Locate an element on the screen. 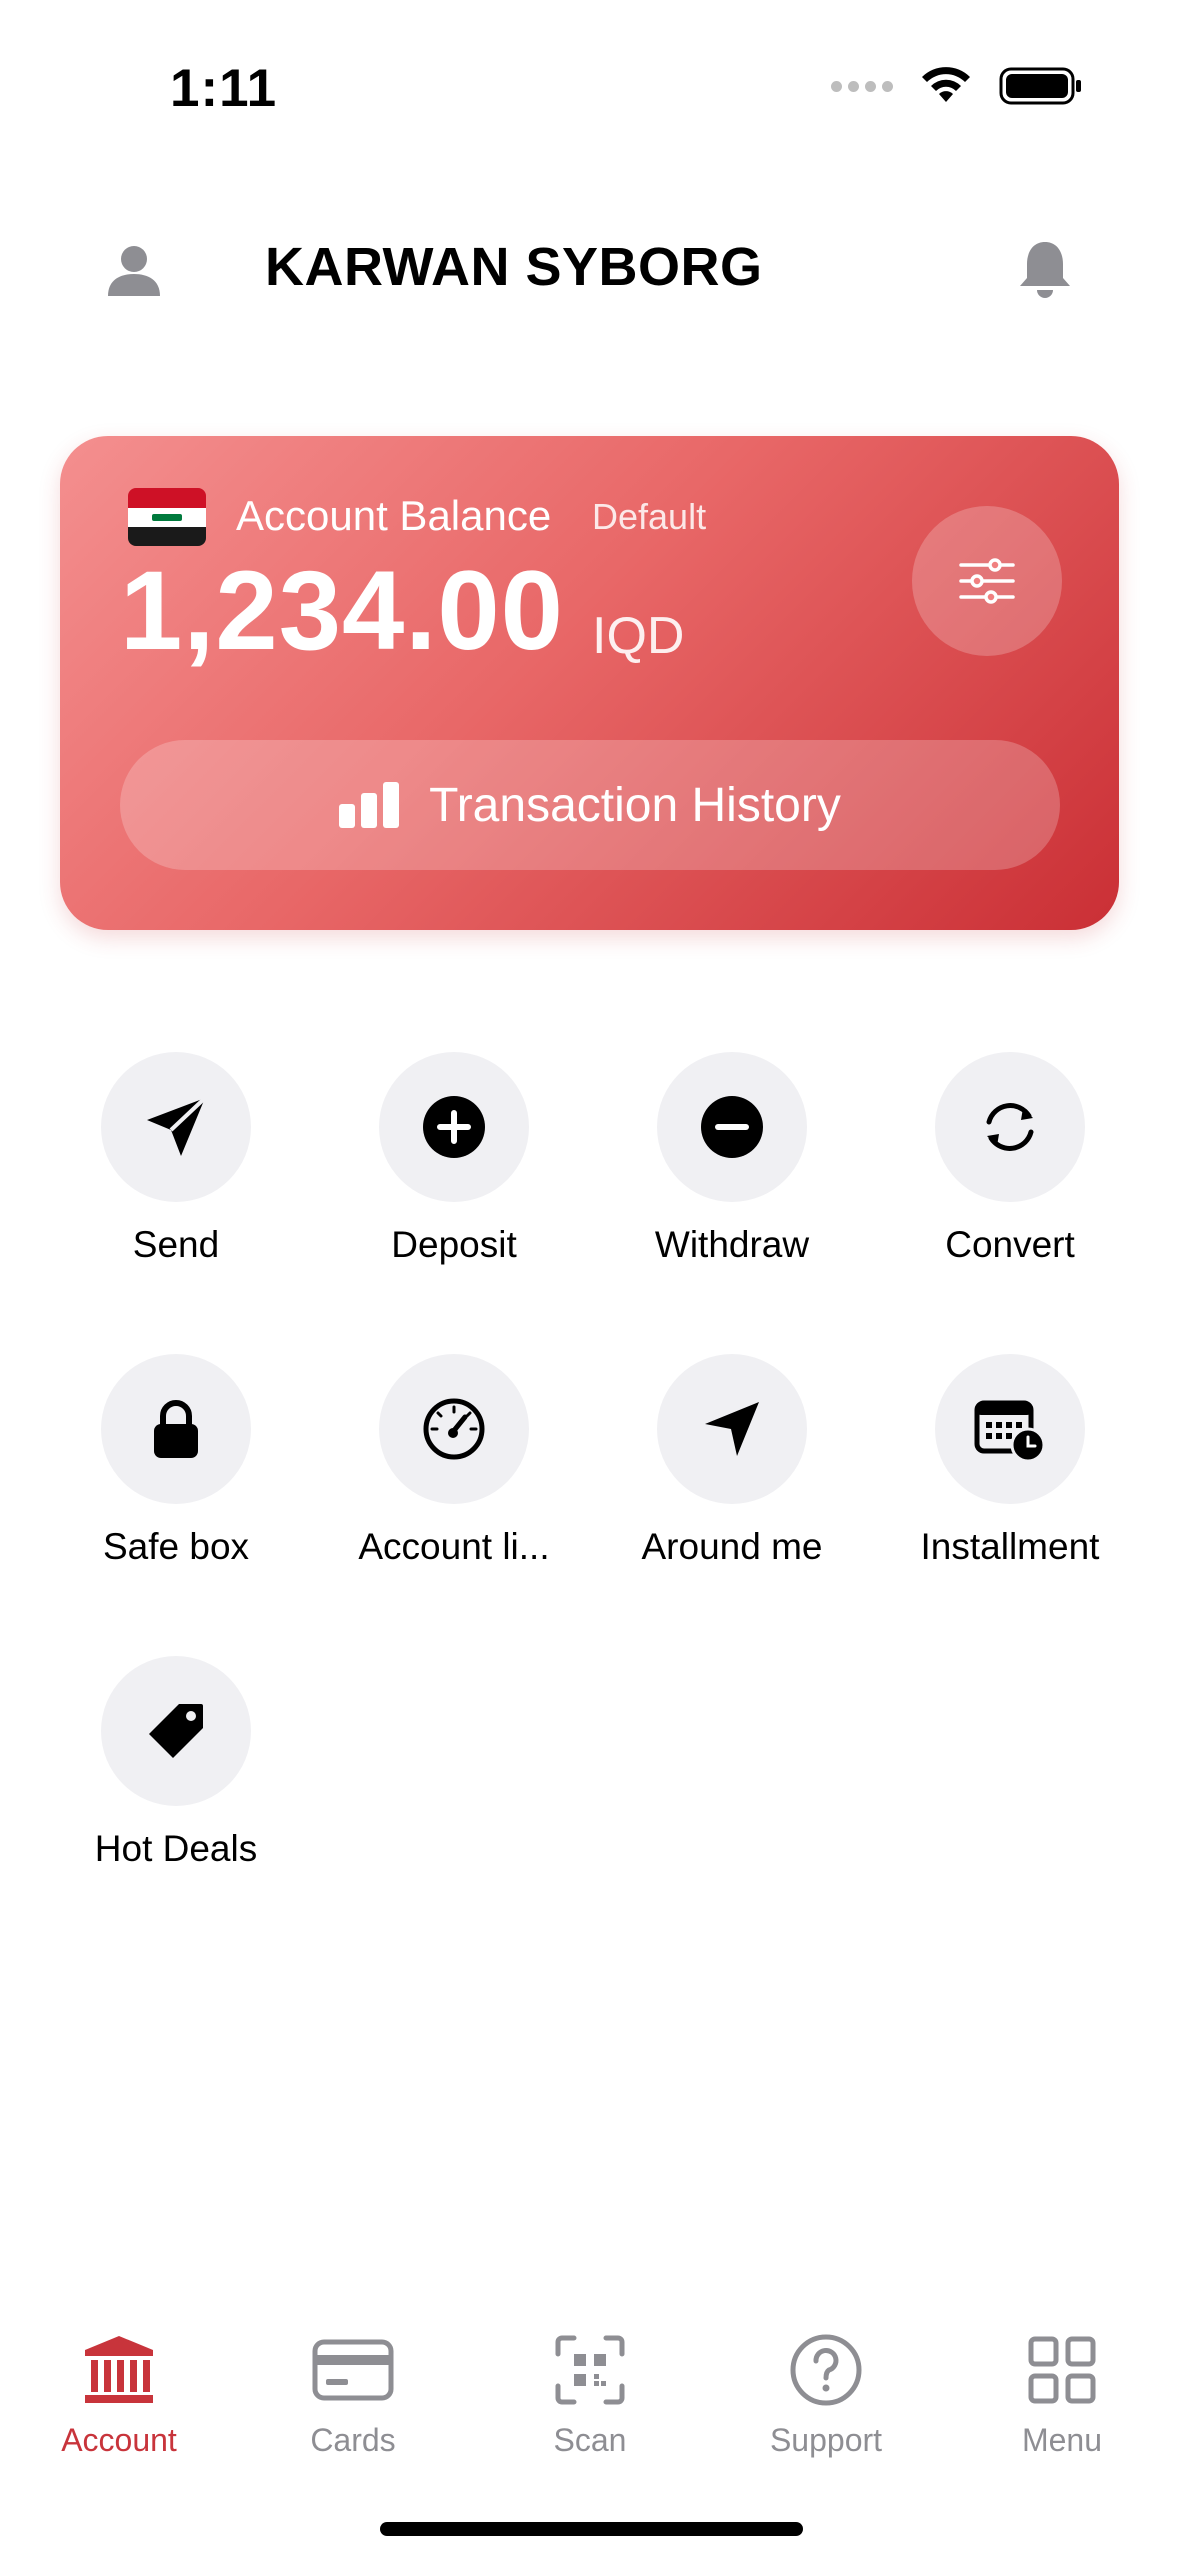 Image resolution: width=1179 pixels, height=2556 pixels. qr-scan-icon is located at coordinates (590, 2370).